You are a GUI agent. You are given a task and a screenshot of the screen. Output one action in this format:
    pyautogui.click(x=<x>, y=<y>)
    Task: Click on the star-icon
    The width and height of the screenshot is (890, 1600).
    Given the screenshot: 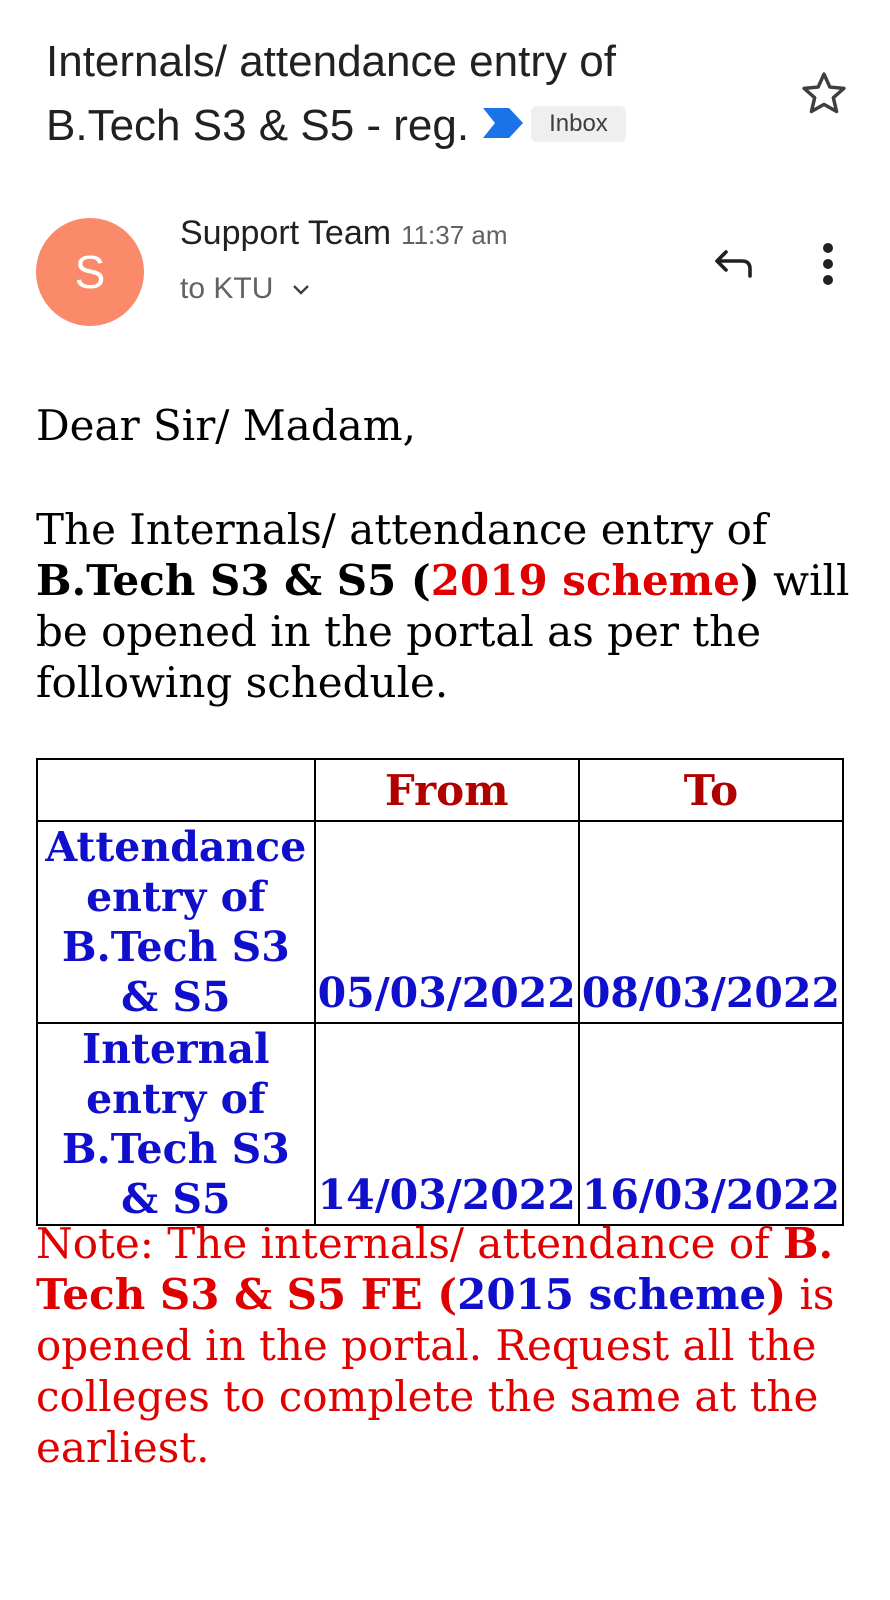 What is the action you would take?
    pyautogui.click(x=824, y=94)
    